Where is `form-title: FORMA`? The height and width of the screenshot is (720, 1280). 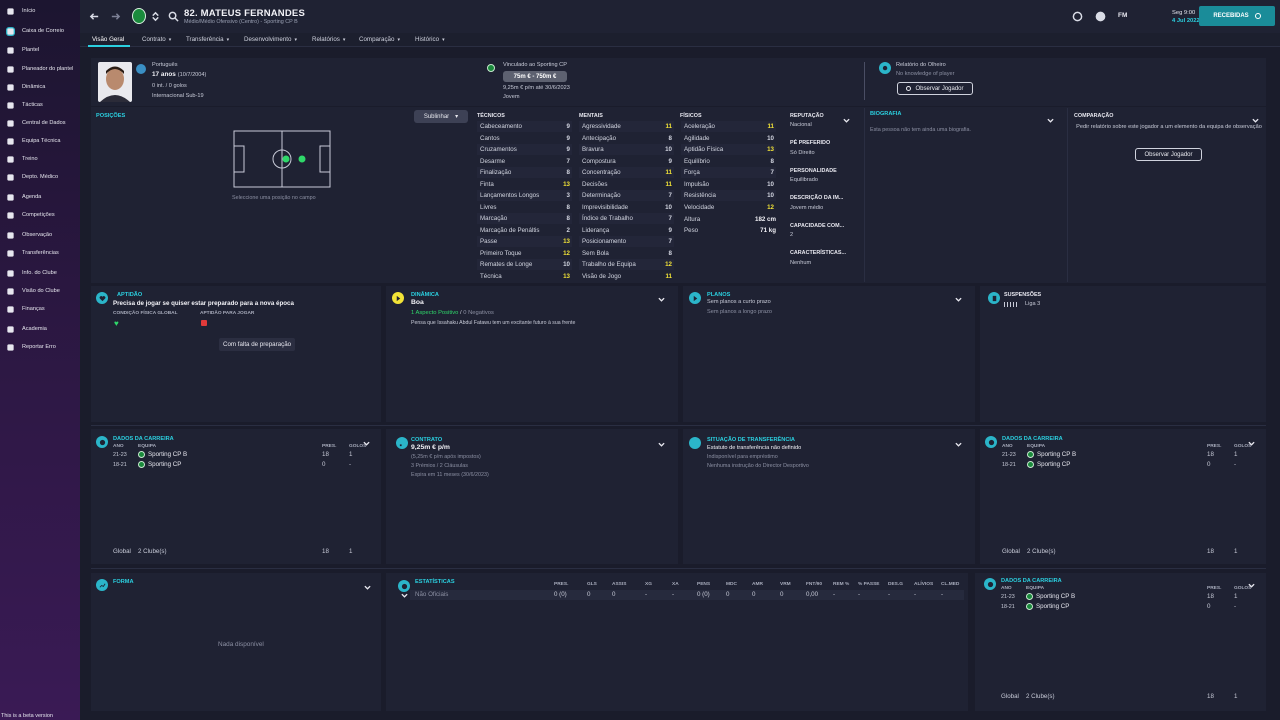 form-title: FORMA is located at coordinates (123, 582).